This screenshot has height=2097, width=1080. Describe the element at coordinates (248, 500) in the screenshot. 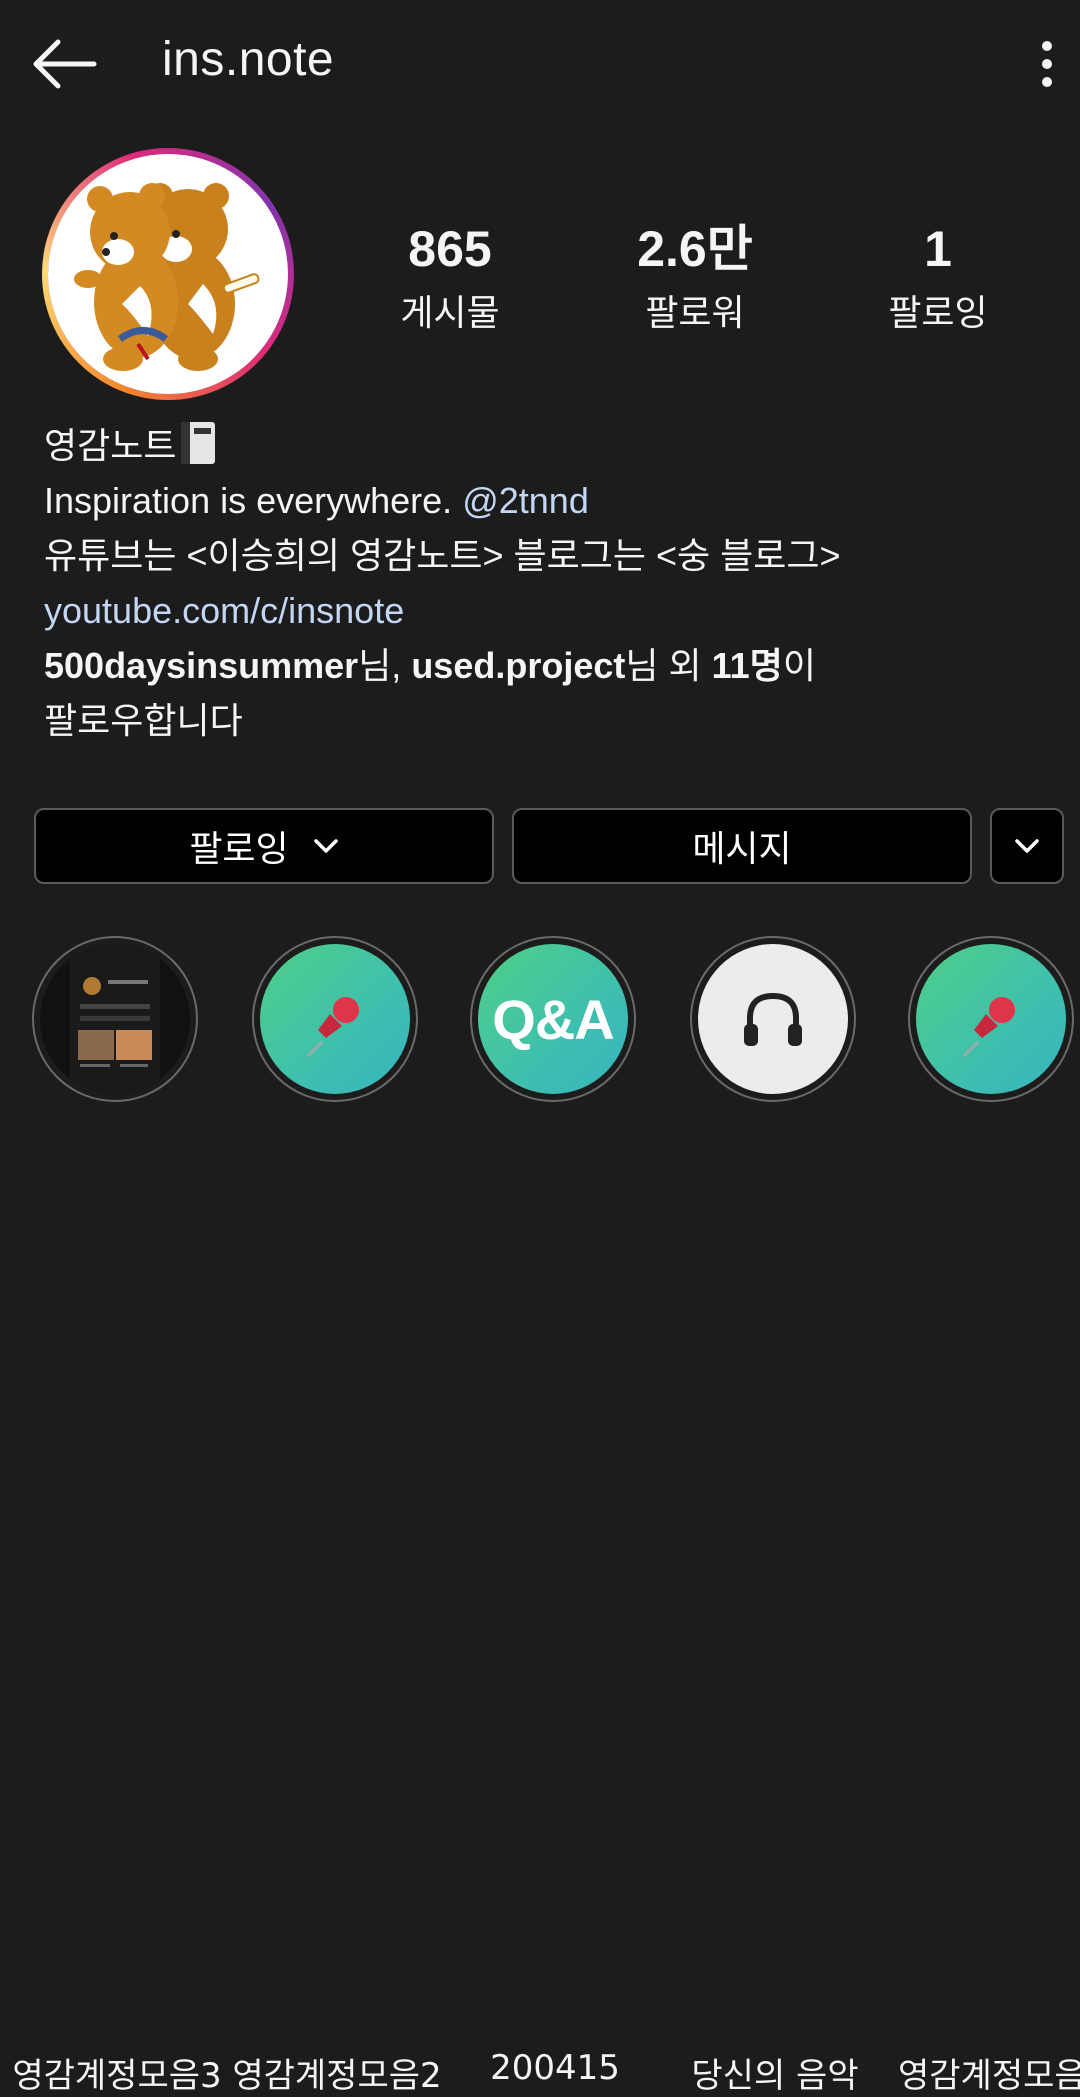

I see `bio-tagline: Inspiration is everywhere.` at that location.